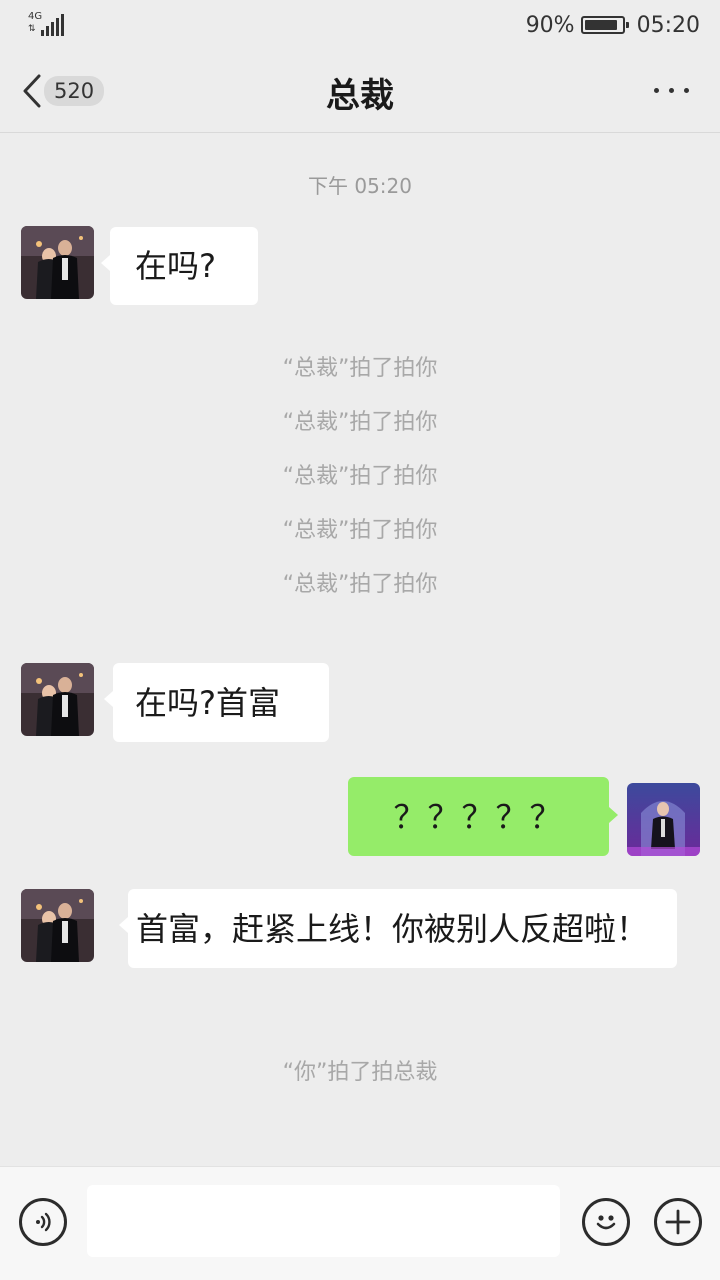  I want to click on more-features-button, so click(678, 1222).